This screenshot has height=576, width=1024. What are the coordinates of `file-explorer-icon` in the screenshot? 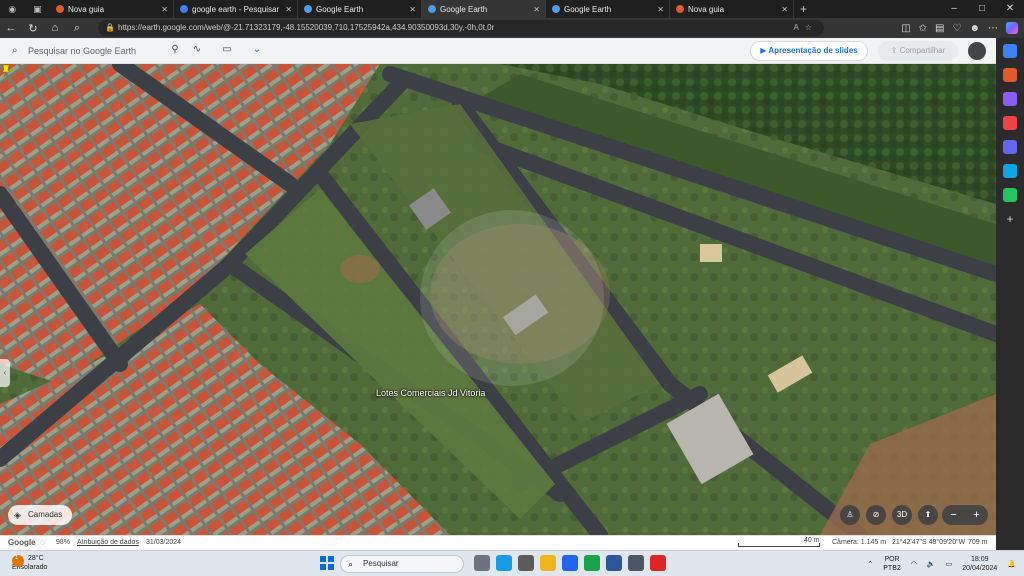 It's located at (548, 563).